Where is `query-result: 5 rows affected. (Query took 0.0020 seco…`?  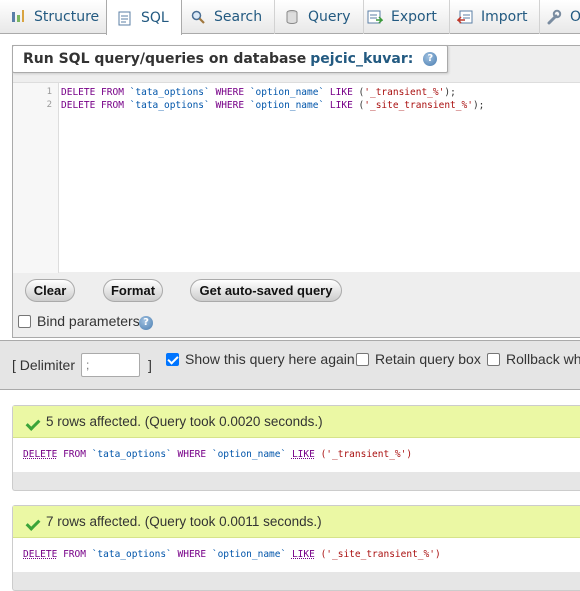
query-result: 5 rows affected. (Query took 0.0020 seco… is located at coordinates (296, 448).